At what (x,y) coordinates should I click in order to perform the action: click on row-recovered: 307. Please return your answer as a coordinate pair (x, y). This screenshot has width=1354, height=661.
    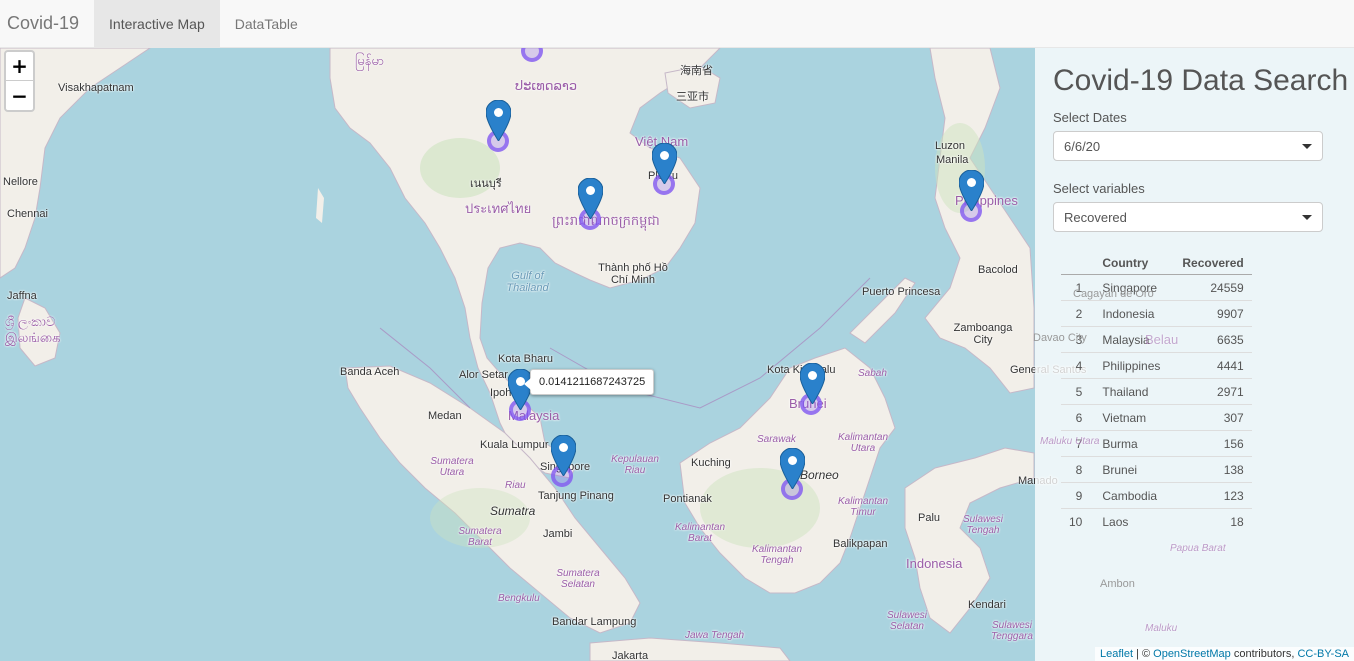
    Looking at the image, I should click on (1213, 417).